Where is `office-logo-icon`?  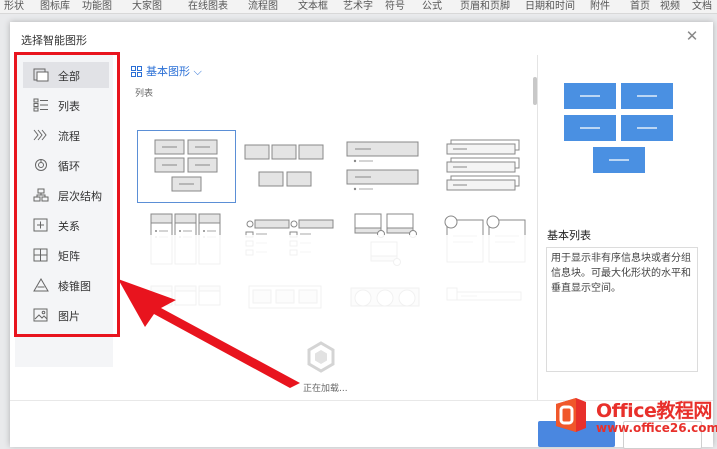 office-logo-icon is located at coordinates (571, 415).